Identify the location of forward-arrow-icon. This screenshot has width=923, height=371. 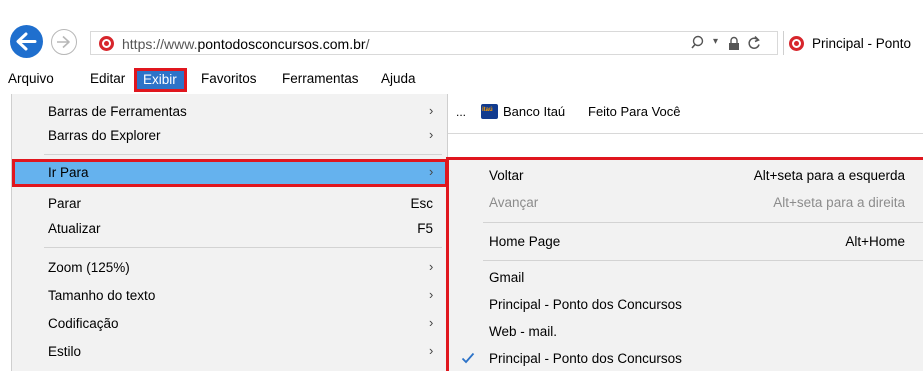
(63, 42).